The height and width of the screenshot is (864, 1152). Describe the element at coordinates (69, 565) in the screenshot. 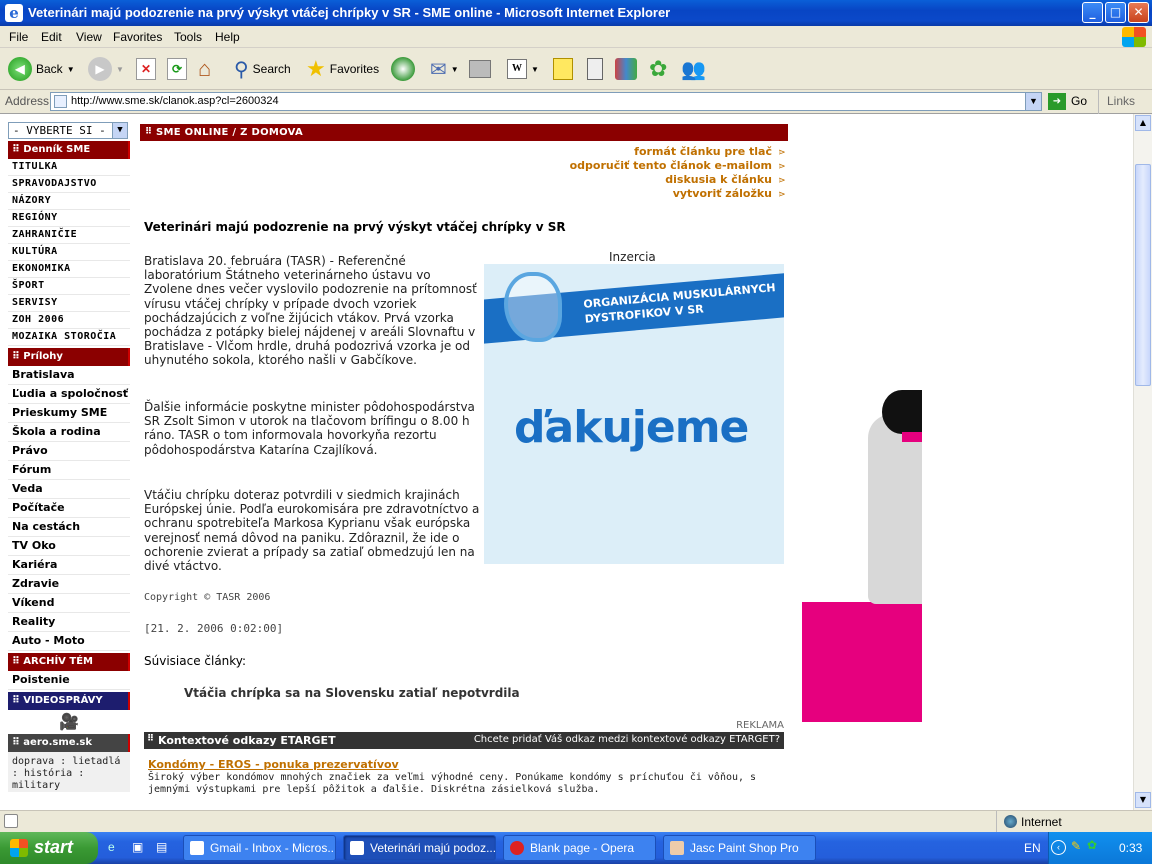

I see `nav-item: Kariéra` at that location.